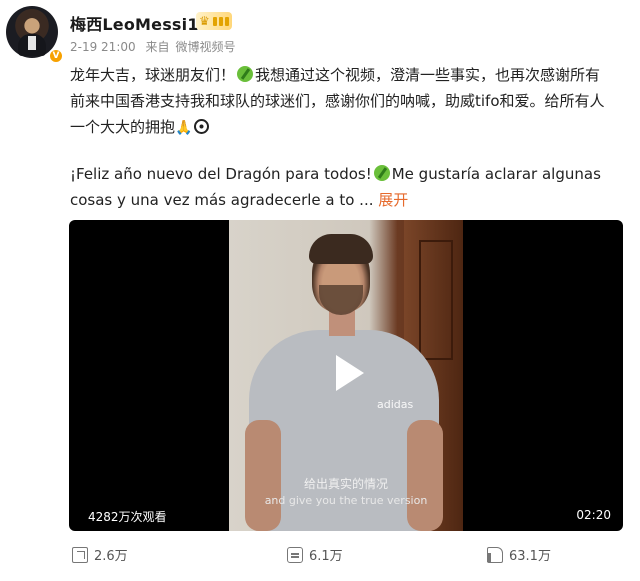  What do you see at coordinates (221, 174) in the screenshot?
I see `post-text-spanish-1: ¡Feliz año nuevo del Dragón para todos!` at bounding box center [221, 174].